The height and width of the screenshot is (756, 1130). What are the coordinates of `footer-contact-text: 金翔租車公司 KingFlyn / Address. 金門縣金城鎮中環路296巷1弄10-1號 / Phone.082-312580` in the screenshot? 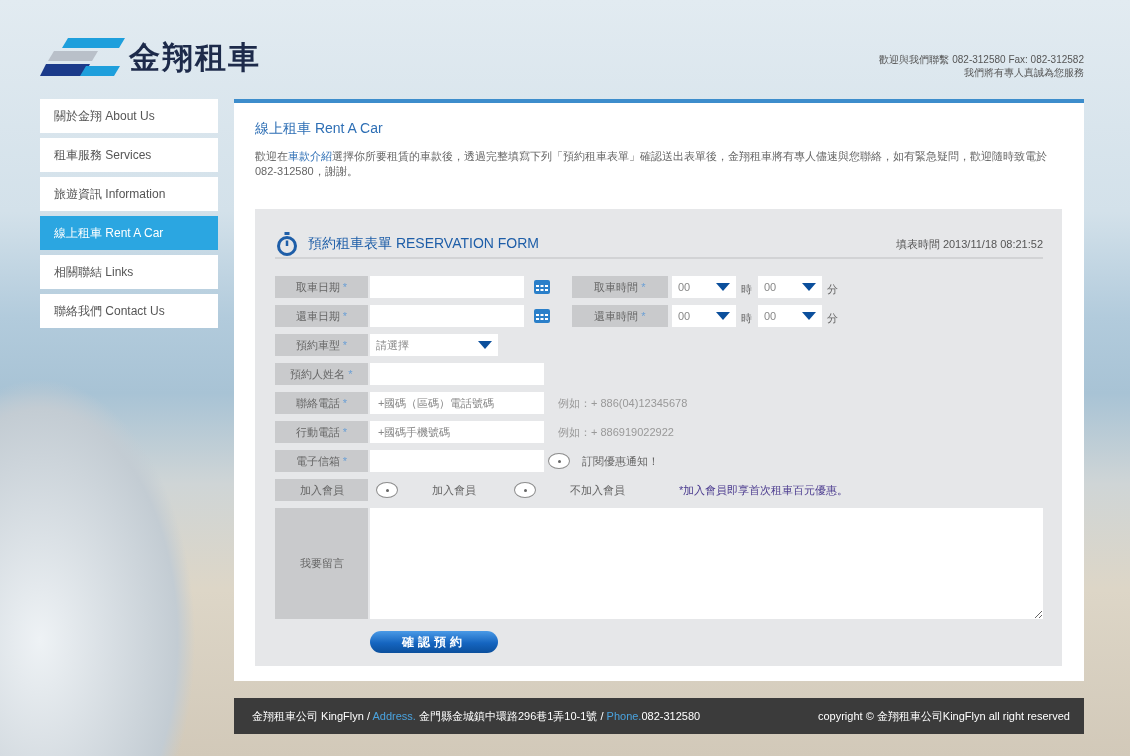 It's located at (476, 716).